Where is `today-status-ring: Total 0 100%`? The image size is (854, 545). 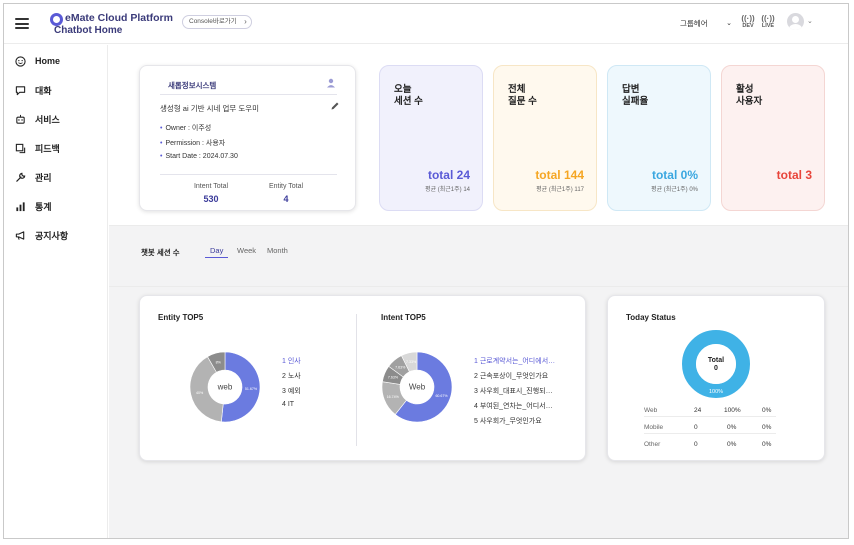
today-status-ring: Total 0 100% is located at coordinates (716, 364).